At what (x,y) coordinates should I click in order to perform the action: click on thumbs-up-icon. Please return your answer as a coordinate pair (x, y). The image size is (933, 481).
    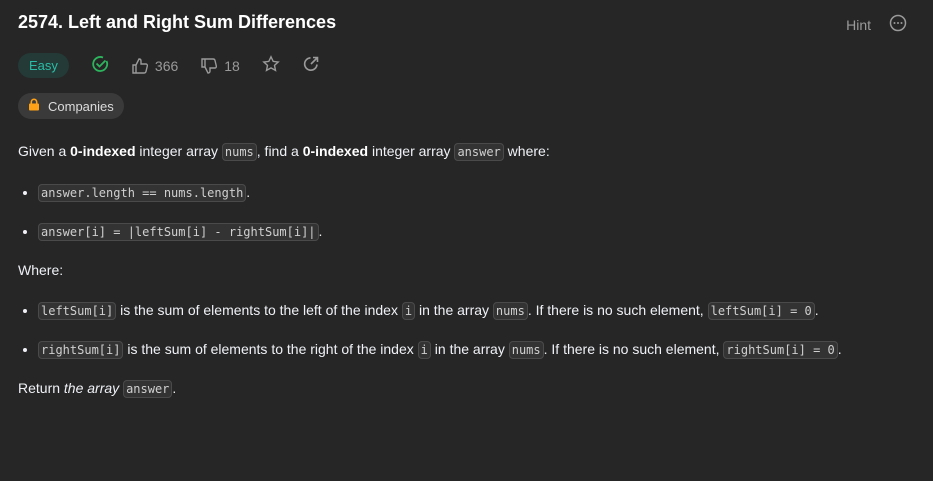
    Looking at the image, I should click on (140, 65).